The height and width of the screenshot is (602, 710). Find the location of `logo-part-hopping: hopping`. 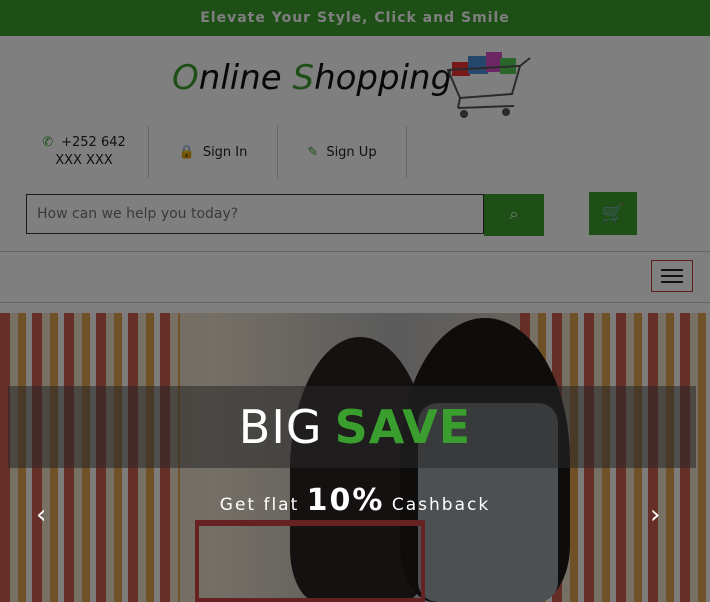

logo-part-hopping: hopping is located at coordinates (383, 78).